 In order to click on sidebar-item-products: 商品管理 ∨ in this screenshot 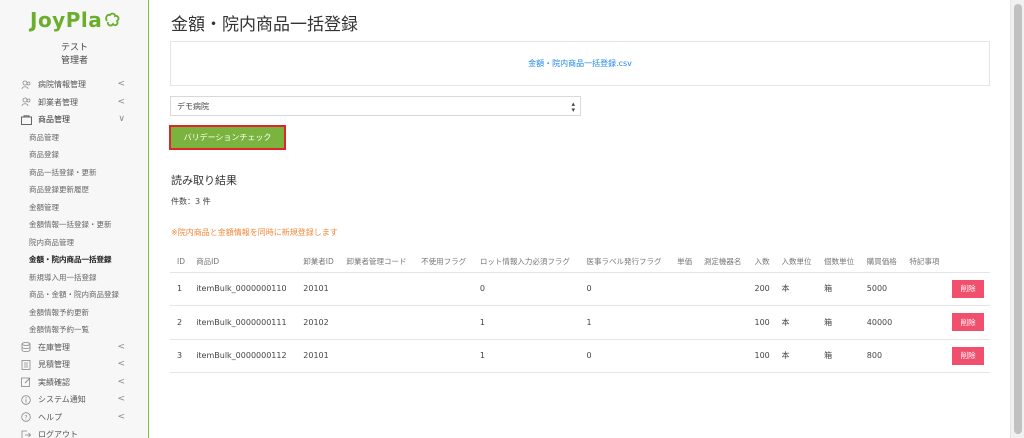, I will do `click(74, 120)`.